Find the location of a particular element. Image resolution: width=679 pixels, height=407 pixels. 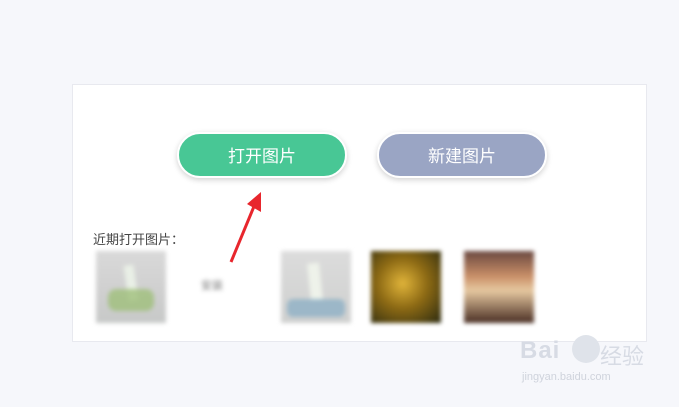

watermark-suffix: 经验 is located at coordinates (622, 357).